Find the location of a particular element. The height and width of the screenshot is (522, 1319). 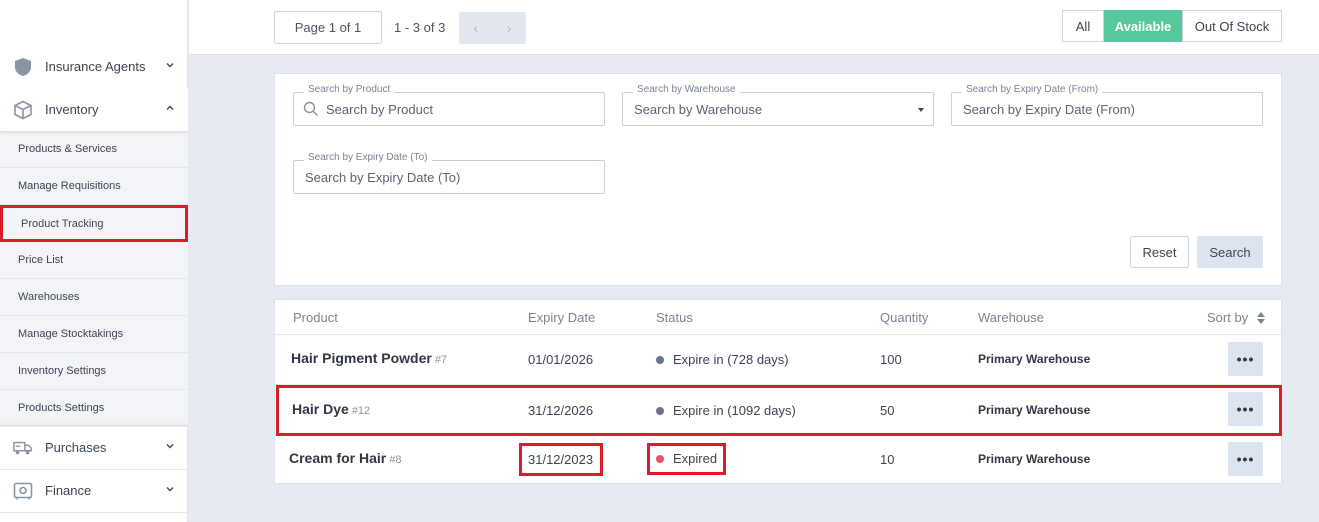

column-header-quantity: Quantity is located at coordinates (904, 317).